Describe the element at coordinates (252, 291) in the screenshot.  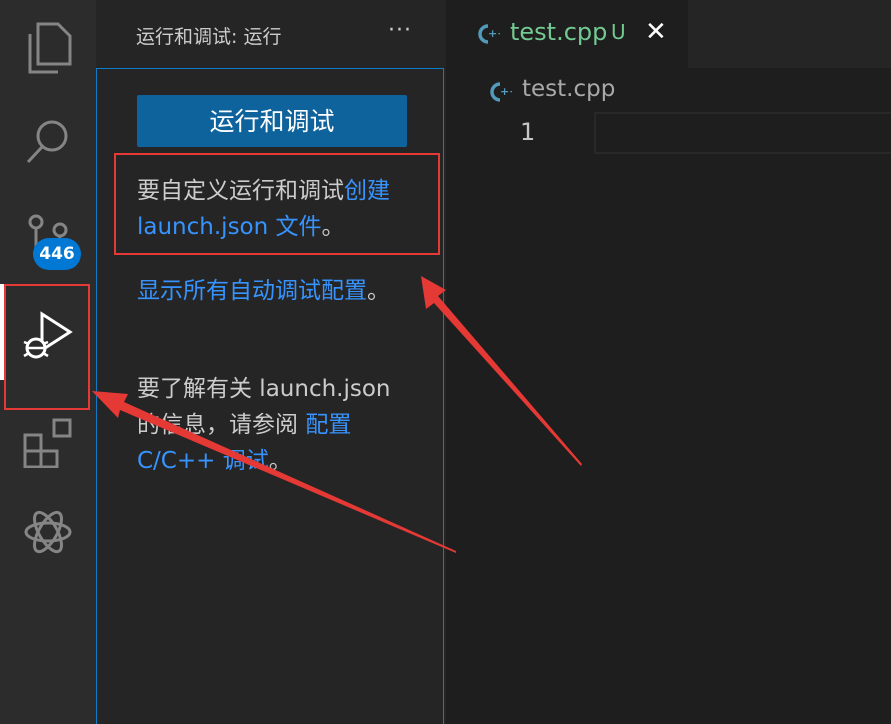
I see `show-auto-debug-configs-link: 显示所有自动调试配置` at that location.